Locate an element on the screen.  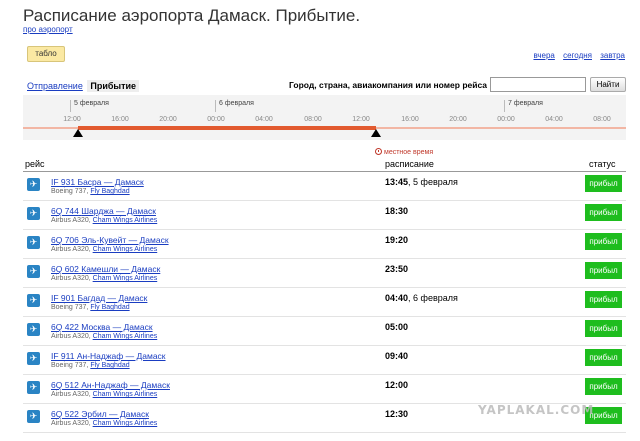
timeline-hour-label: 04:00 is located at coordinates (264, 119).